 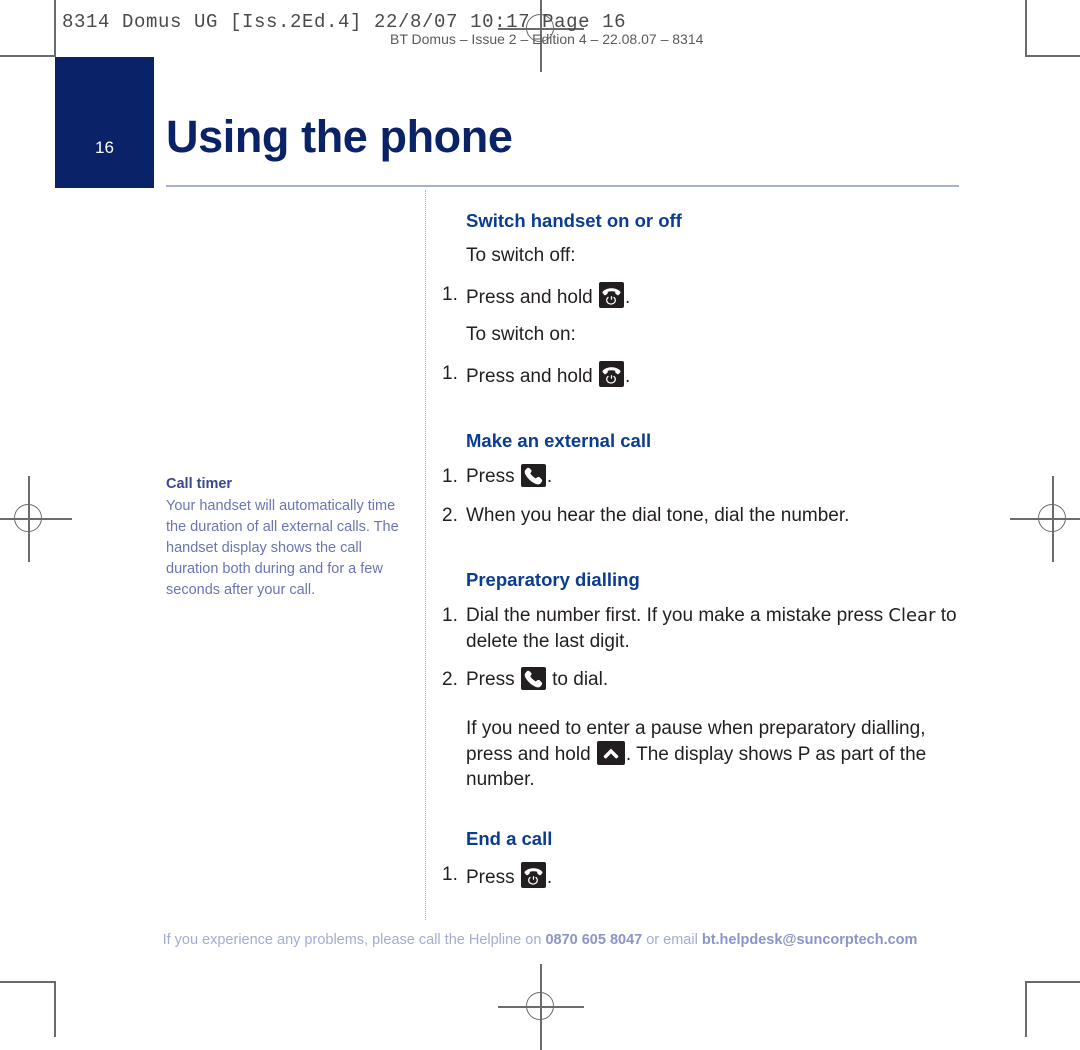 I want to click on section-heading: Make an external call, so click(x=559, y=441).